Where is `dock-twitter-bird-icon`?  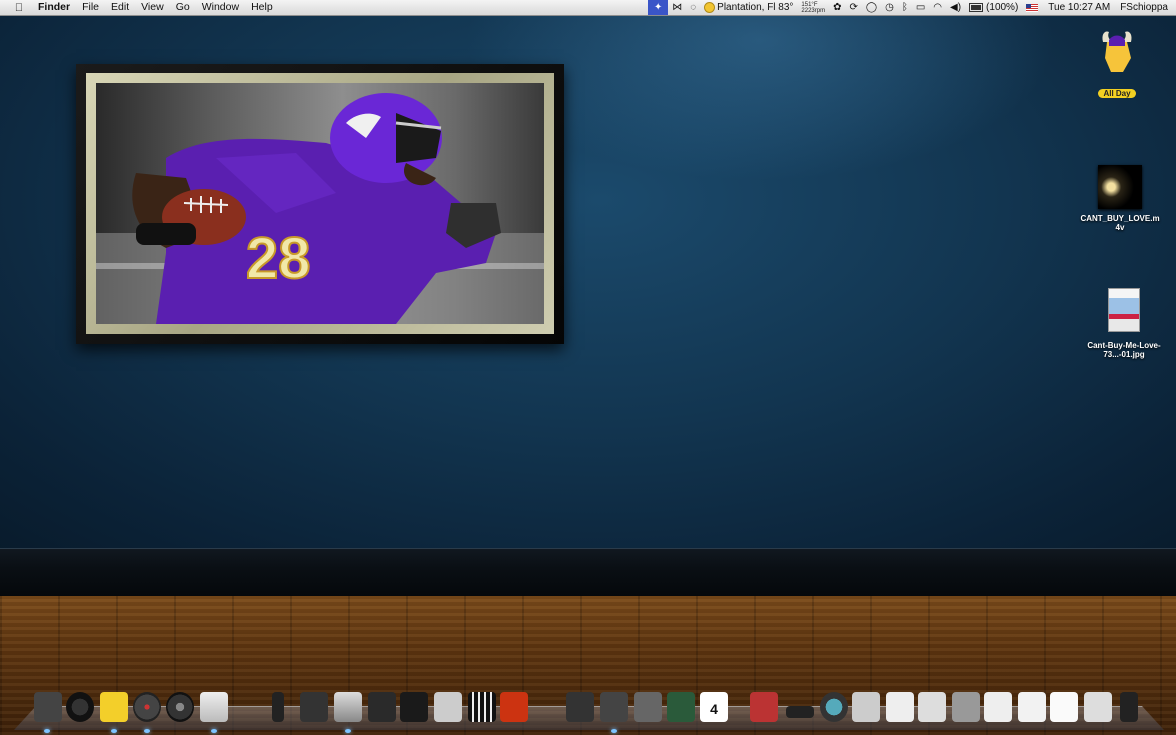
dock-twitter-bird-icon is located at coordinates (114, 707).